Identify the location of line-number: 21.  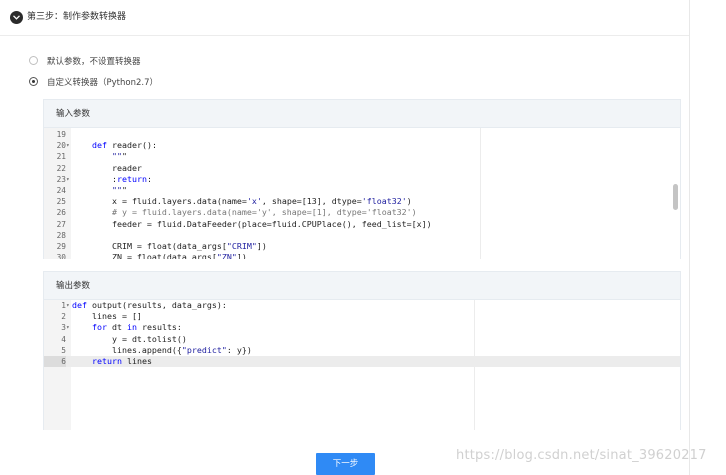
(61, 157).